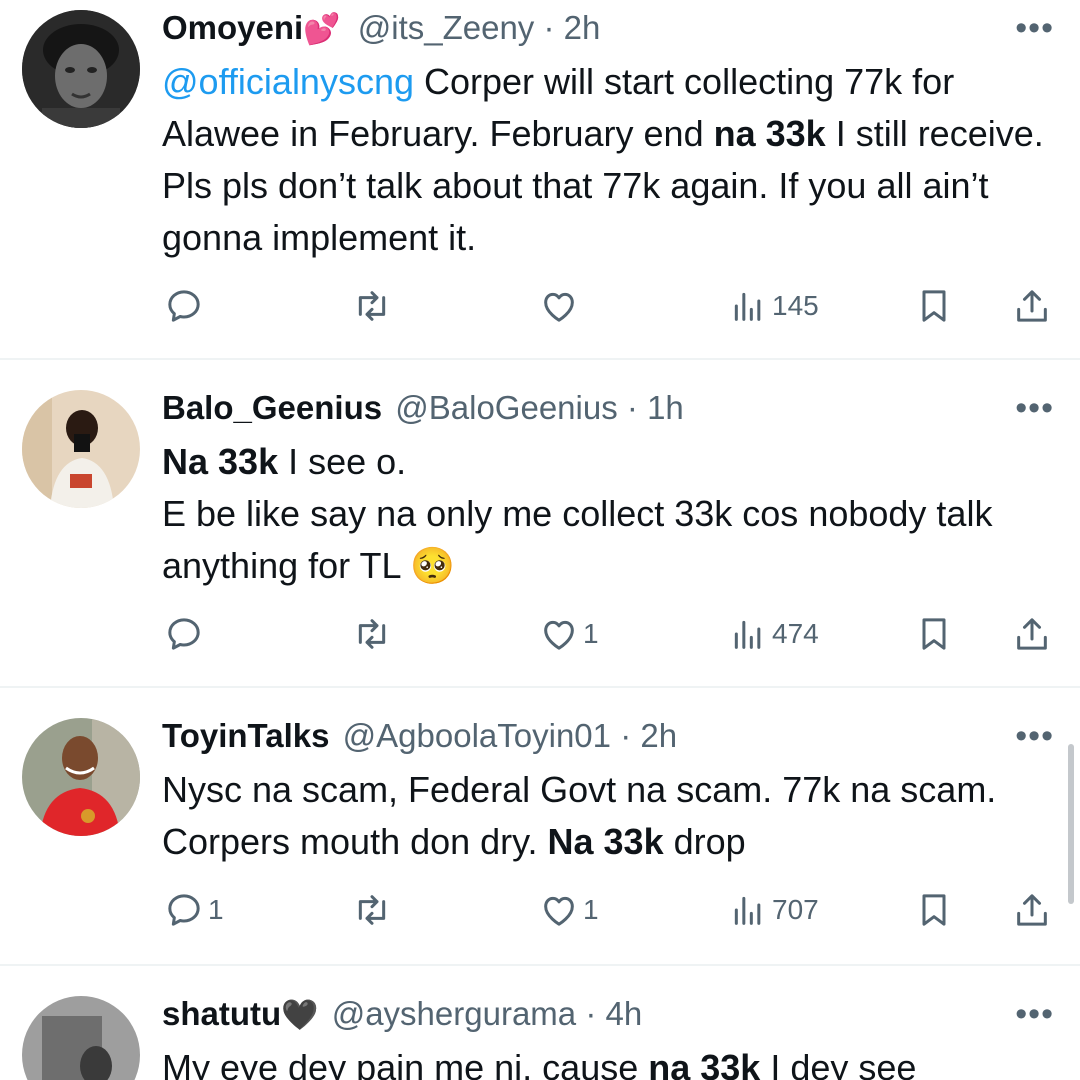  What do you see at coordinates (288, 81) in the screenshot?
I see `mention-link: @officialnyscng` at bounding box center [288, 81].